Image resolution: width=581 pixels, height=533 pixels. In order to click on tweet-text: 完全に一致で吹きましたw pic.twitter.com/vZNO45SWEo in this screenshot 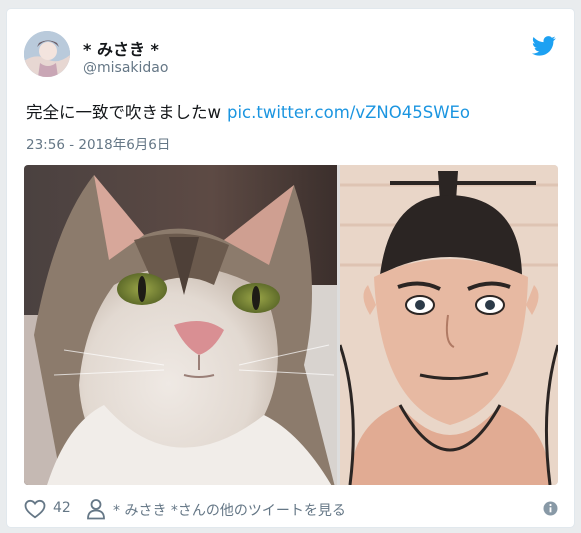, I will do `click(248, 111)`.